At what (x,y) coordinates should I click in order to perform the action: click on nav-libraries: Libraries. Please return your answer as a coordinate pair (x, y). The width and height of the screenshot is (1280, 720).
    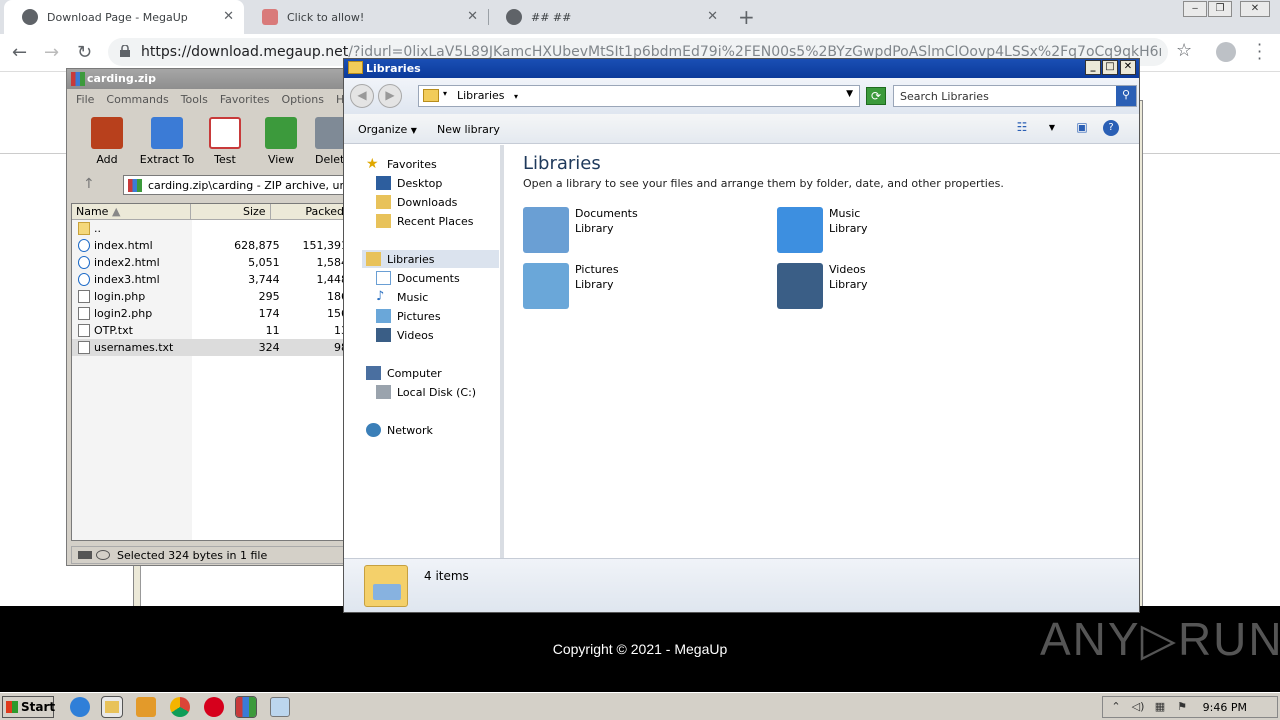
    Looking at the image, I should click on (430, 259).